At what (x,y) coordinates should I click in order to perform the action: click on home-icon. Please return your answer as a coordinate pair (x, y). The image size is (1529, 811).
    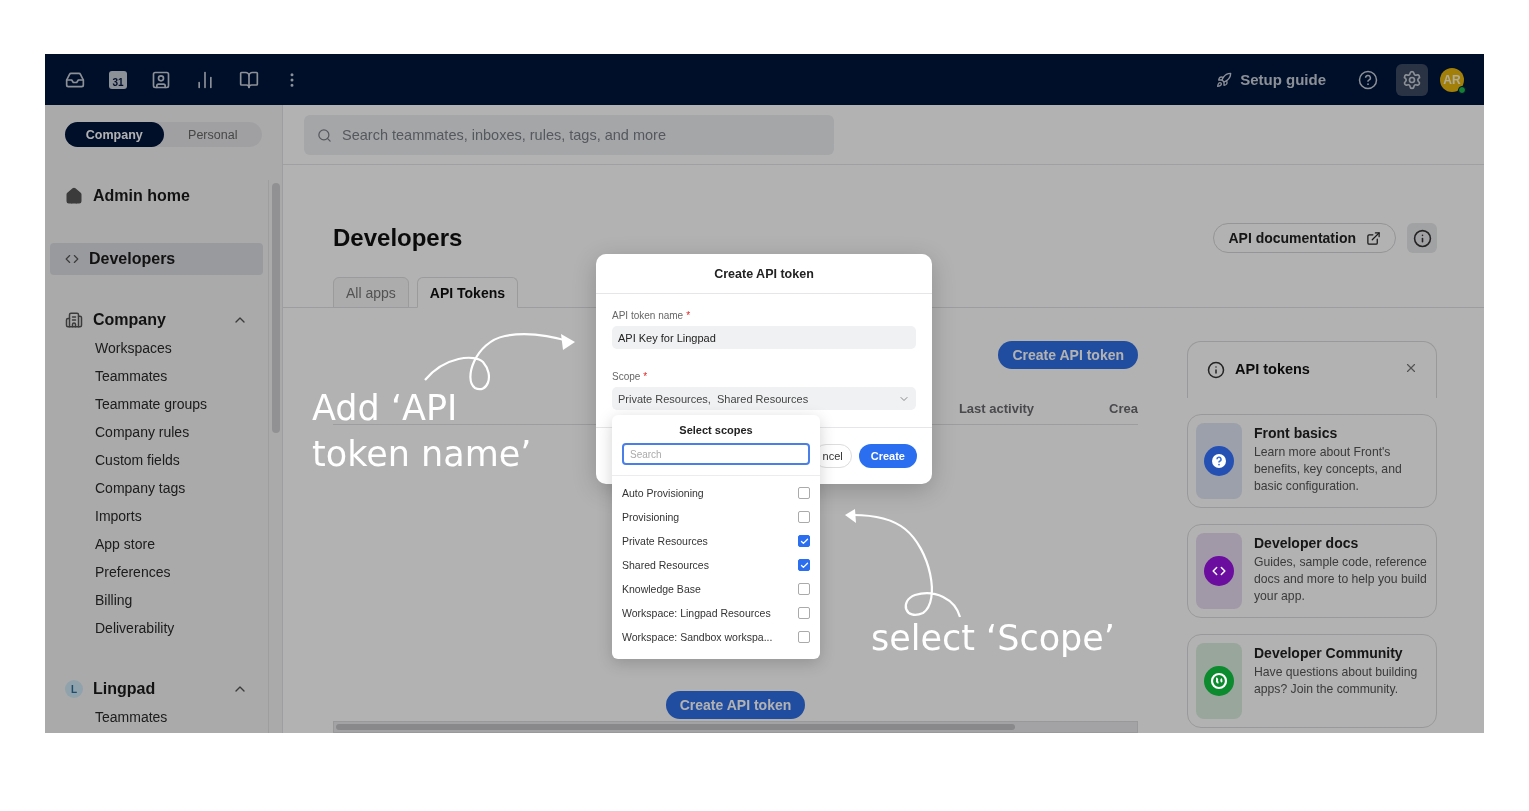
    Looking at the image, I should click on (74, 196).